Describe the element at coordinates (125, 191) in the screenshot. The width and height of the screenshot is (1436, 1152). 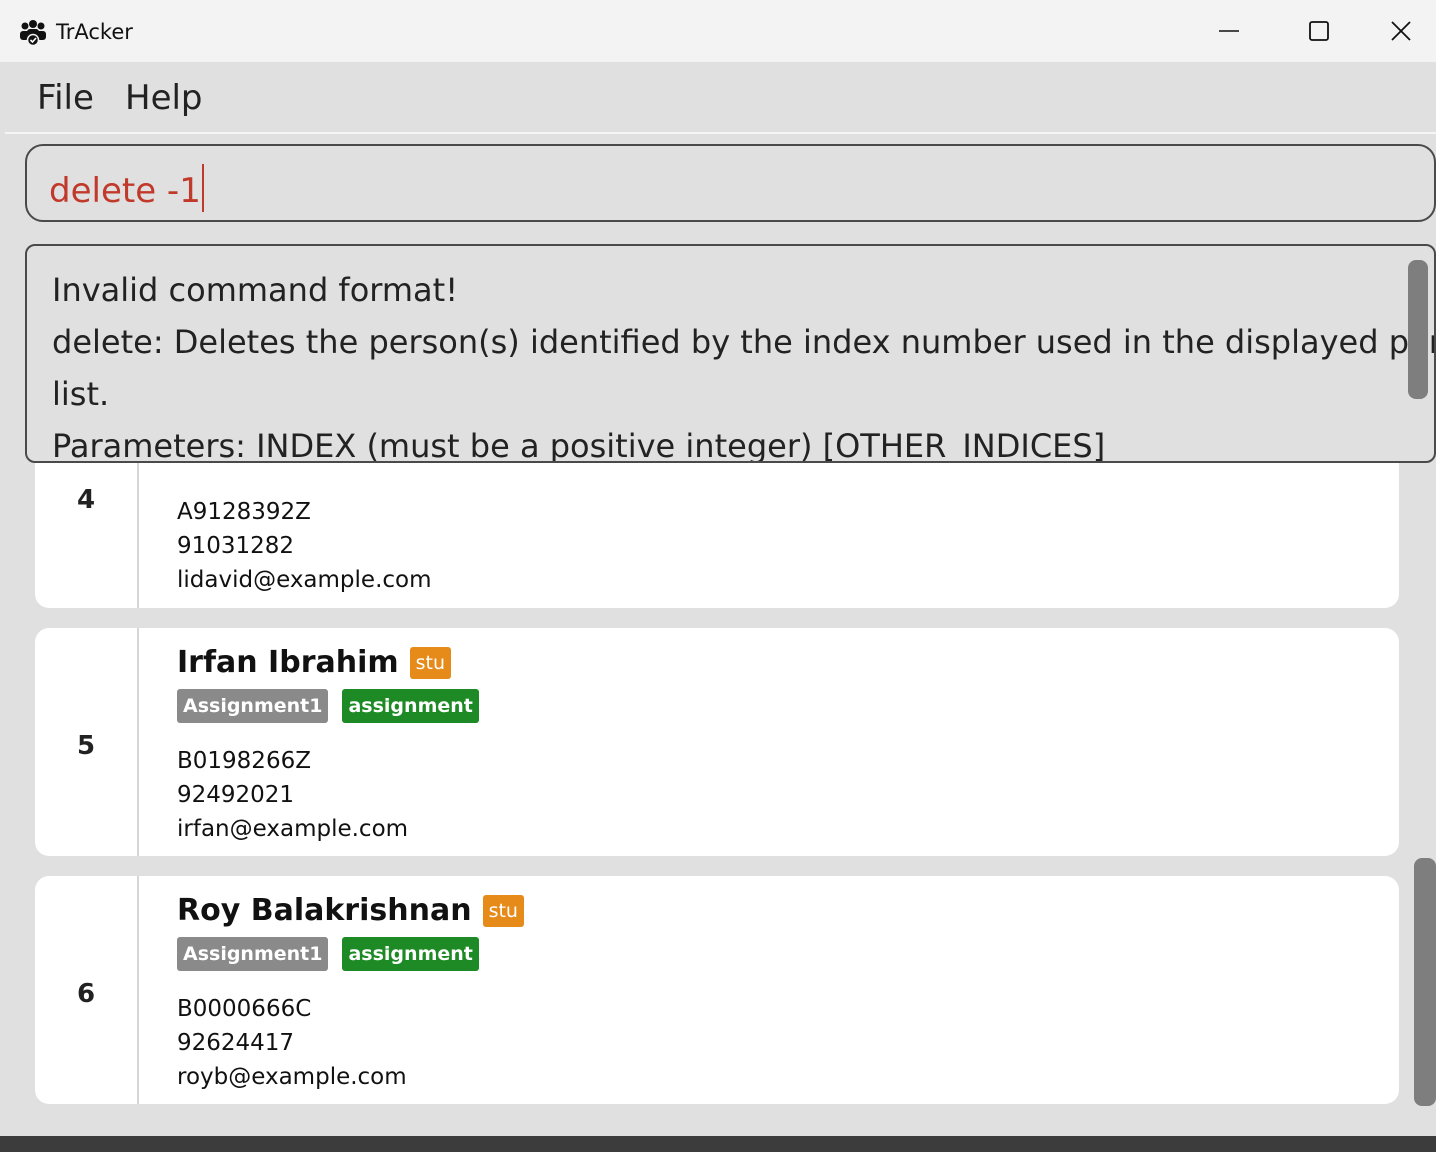
I see `command-value: delete -1` at that location.